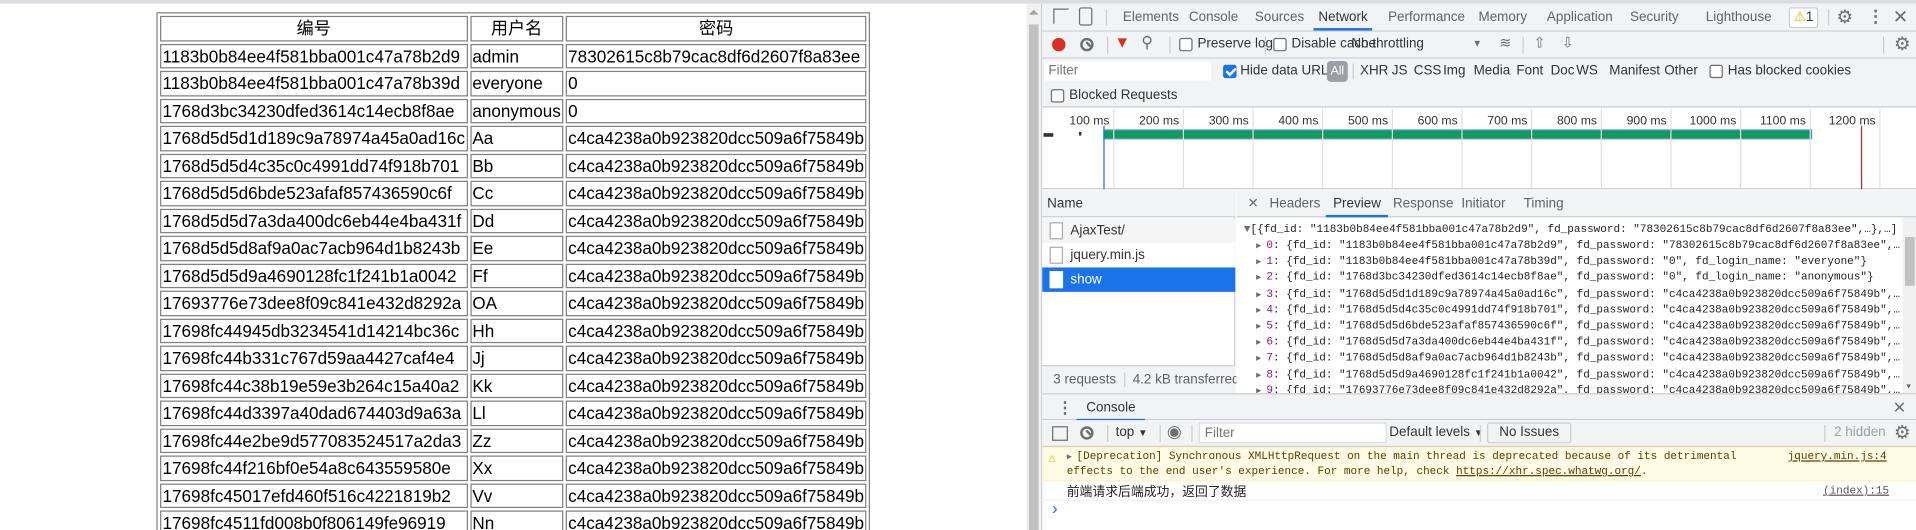 The width and height of the screenshot is (1916, 530). Describe the element at coordinates (1343, 17) in the screenshot. I see `tab-network: Network` at that location.